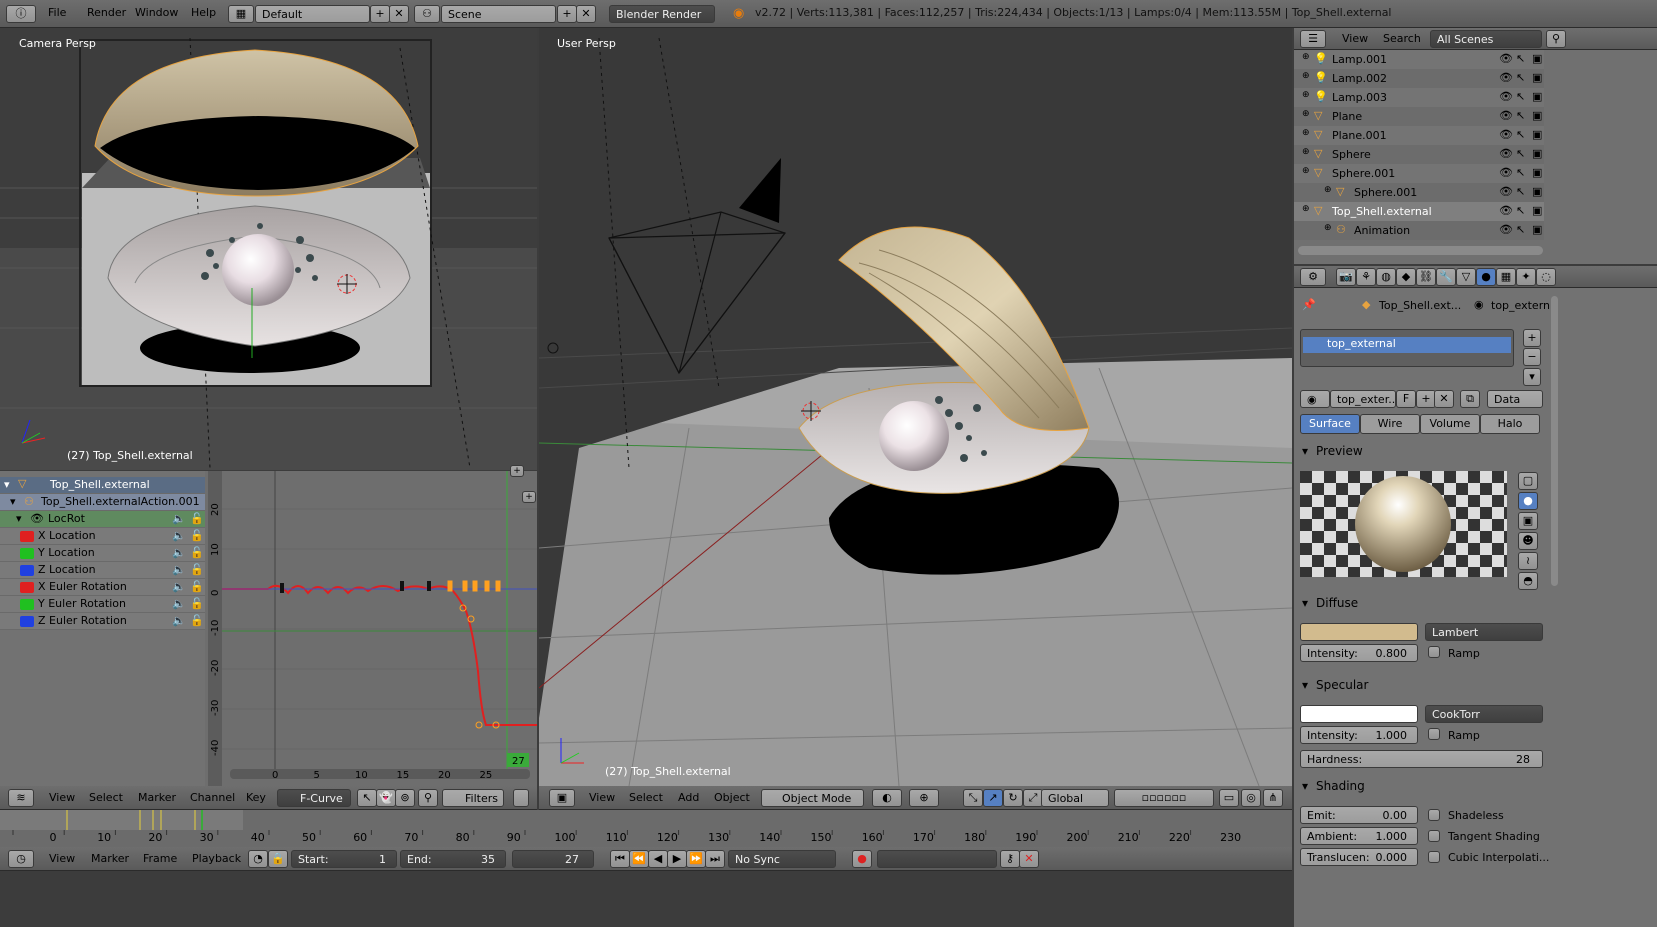 The width and height of the screenshot is (1657, 927). What do you see at coordinates (102, 553) in the screenshot?
I see `channel-row: Y Location 🔈 🔓` at bounding box center [102, 553].